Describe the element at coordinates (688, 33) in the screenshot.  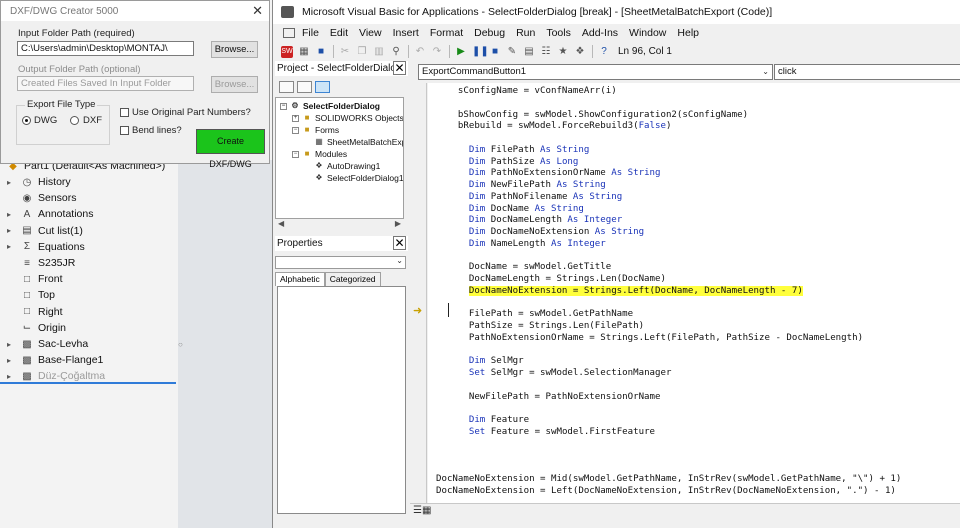
I see `menu-help: Help` at that location.